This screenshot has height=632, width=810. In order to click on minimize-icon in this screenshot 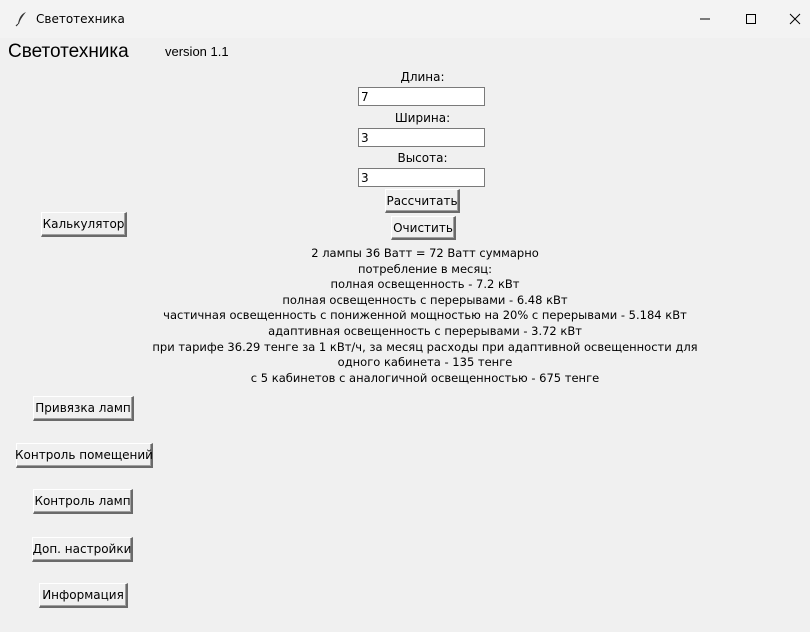, I will do `click(705, 19)`.